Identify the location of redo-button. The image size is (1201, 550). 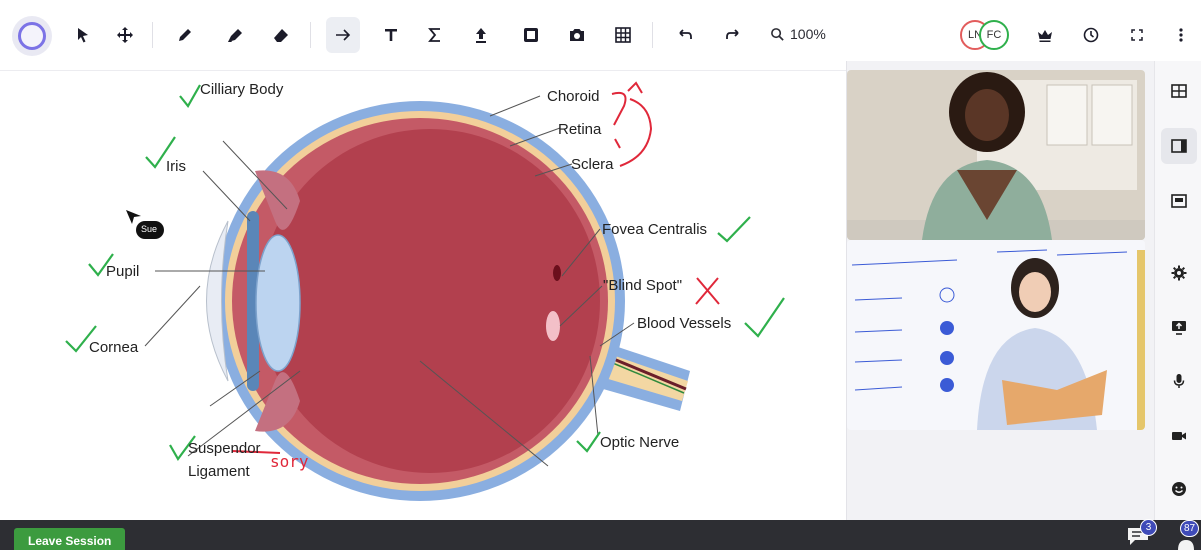
(733, 35).